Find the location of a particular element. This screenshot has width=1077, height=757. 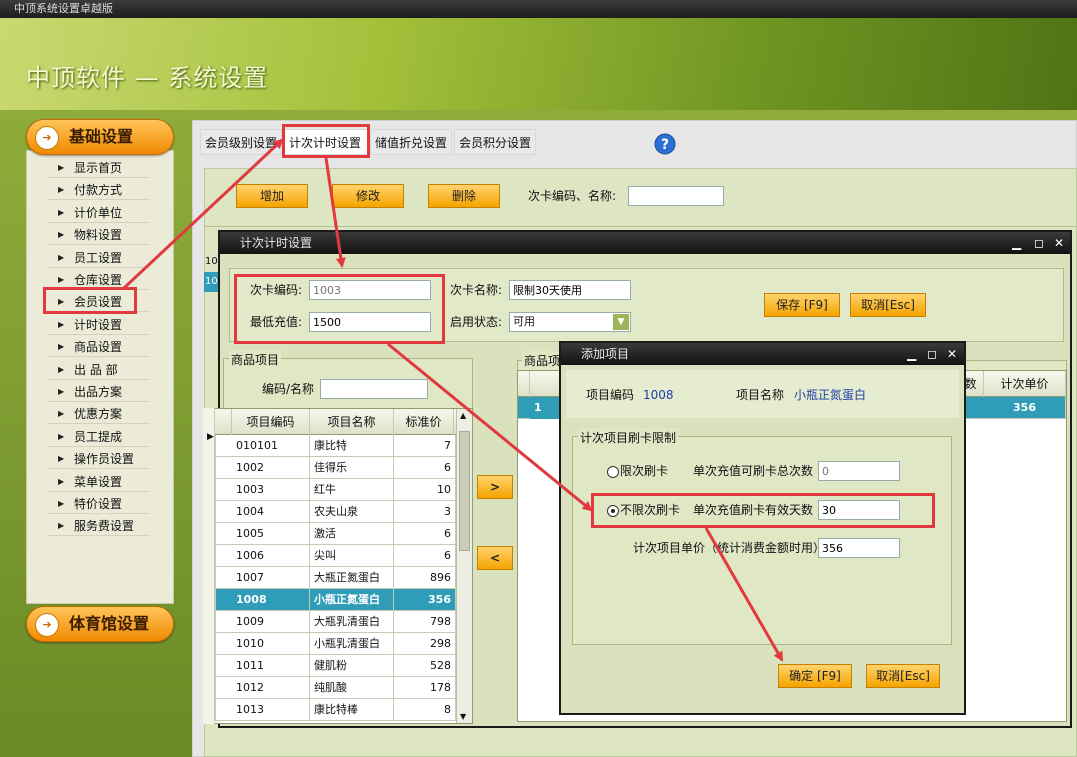

table-row: 1008 小瓶正氮蛋白 356 is located at coordinates (330, 600).